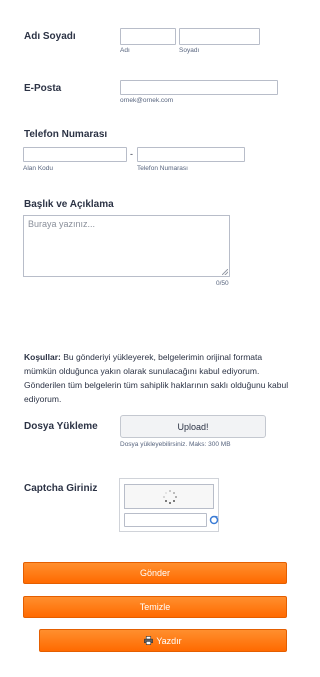 The image size is (320, 677). I want to click on captcha-input, so click(165, 520).